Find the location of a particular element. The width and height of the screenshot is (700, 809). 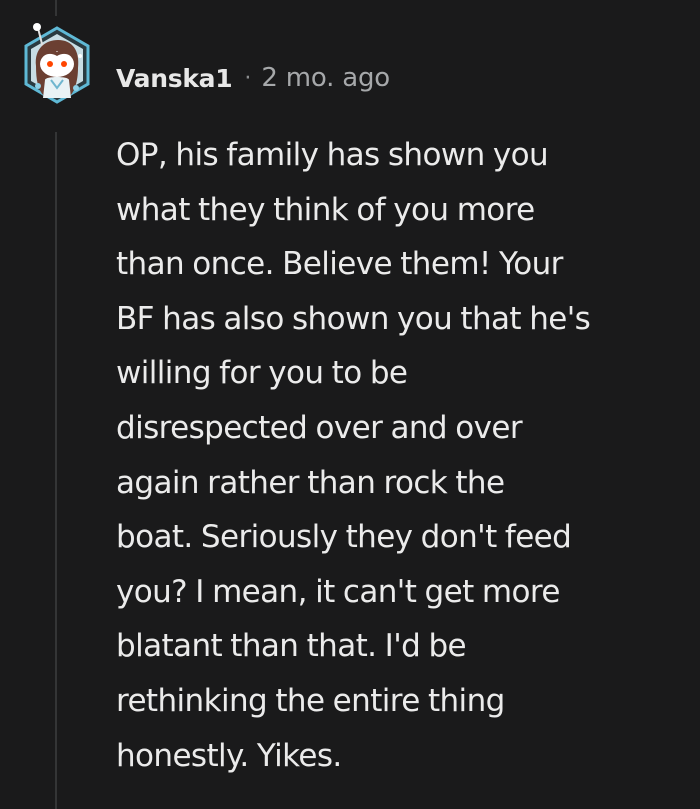

comment-meta: Vanska1 · 2 mo. ago is located at coordinates (253, 78).